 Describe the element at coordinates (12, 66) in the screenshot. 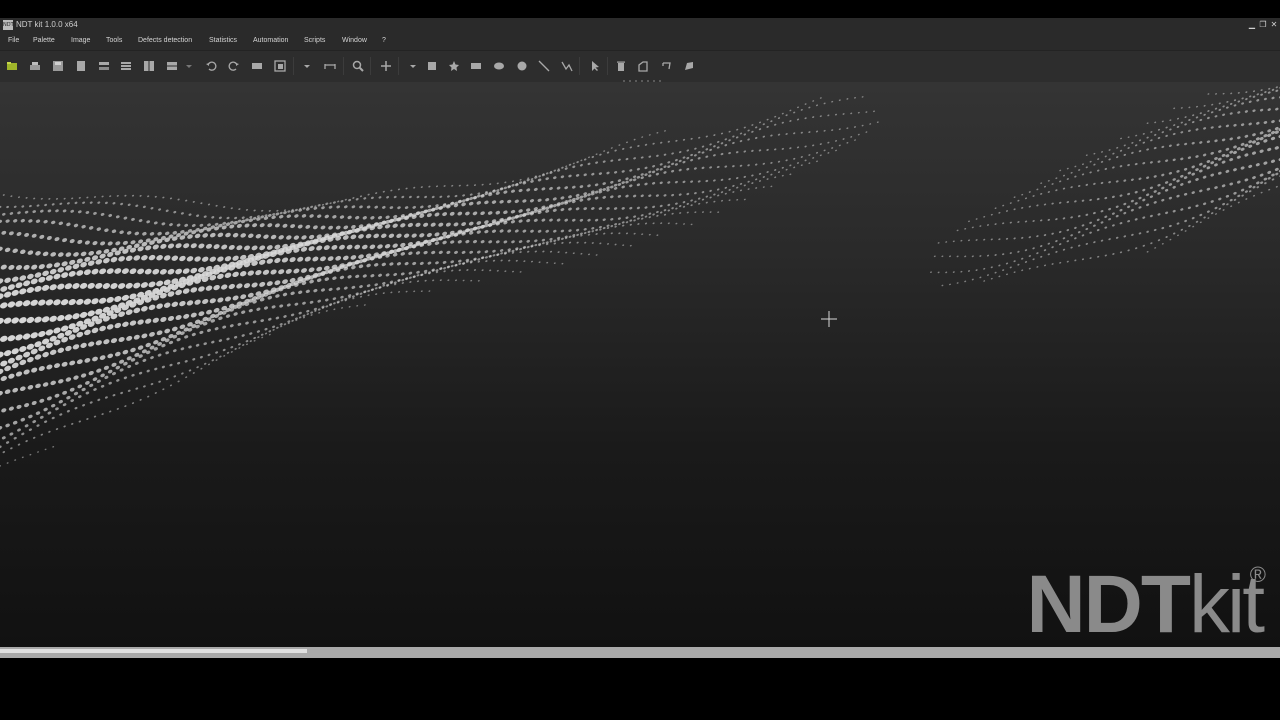

I see `open-folder-icon` at that location.